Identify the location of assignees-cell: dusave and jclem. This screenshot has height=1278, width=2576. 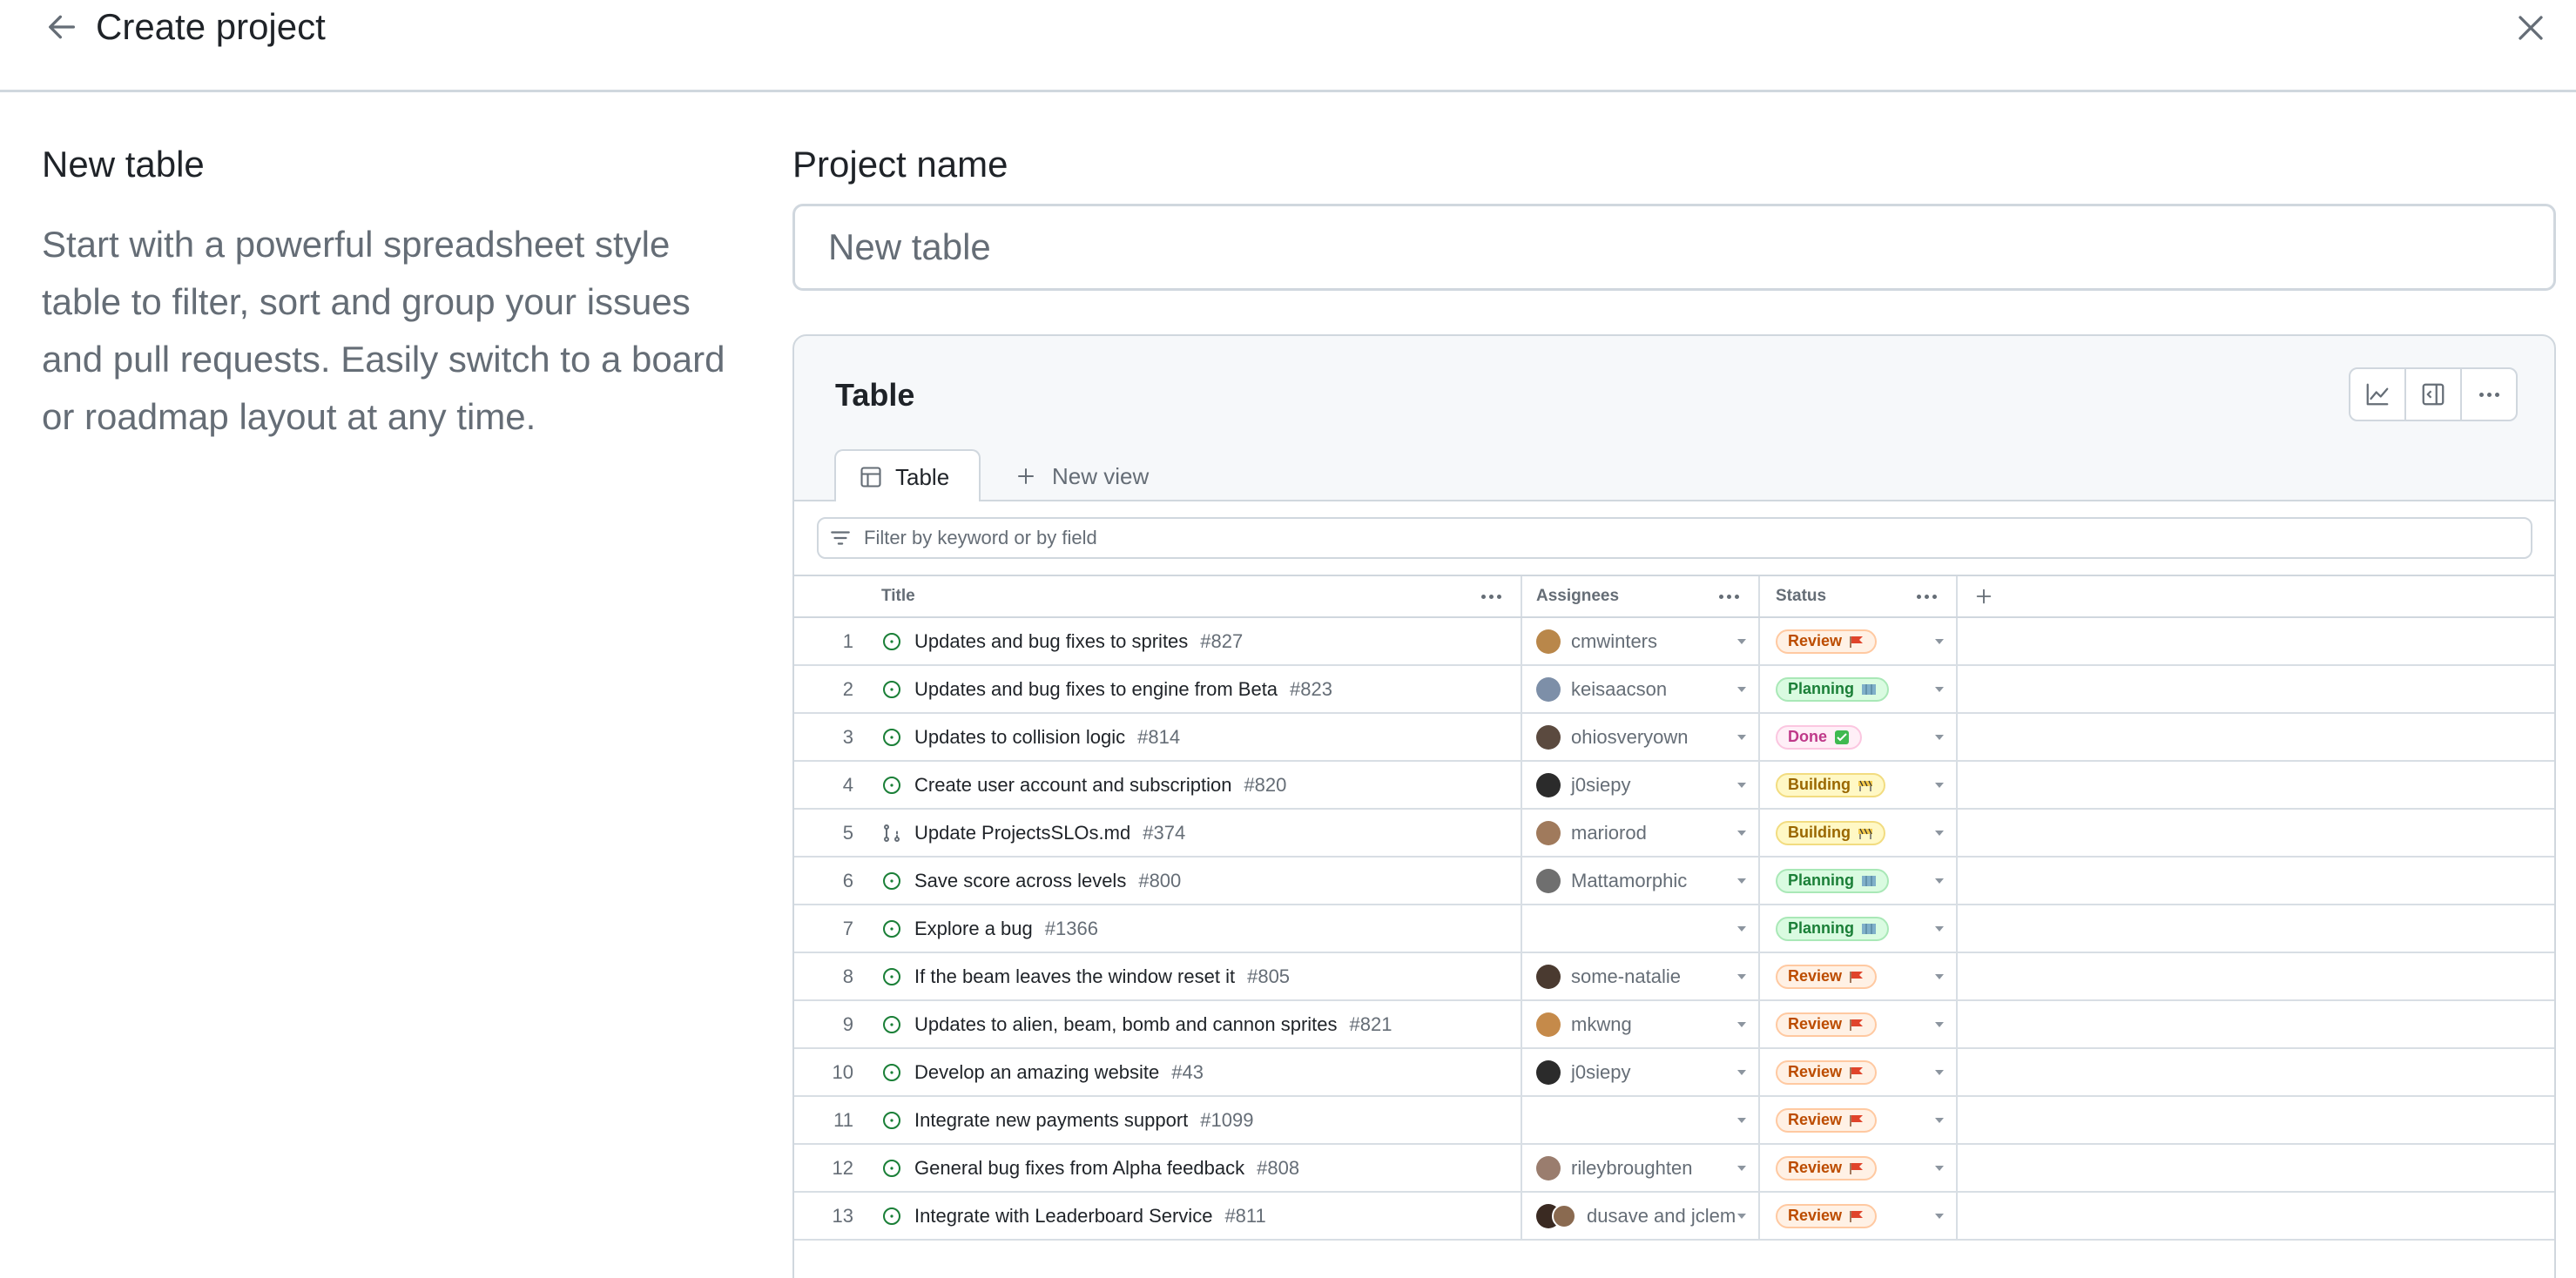
(1641, 1216).